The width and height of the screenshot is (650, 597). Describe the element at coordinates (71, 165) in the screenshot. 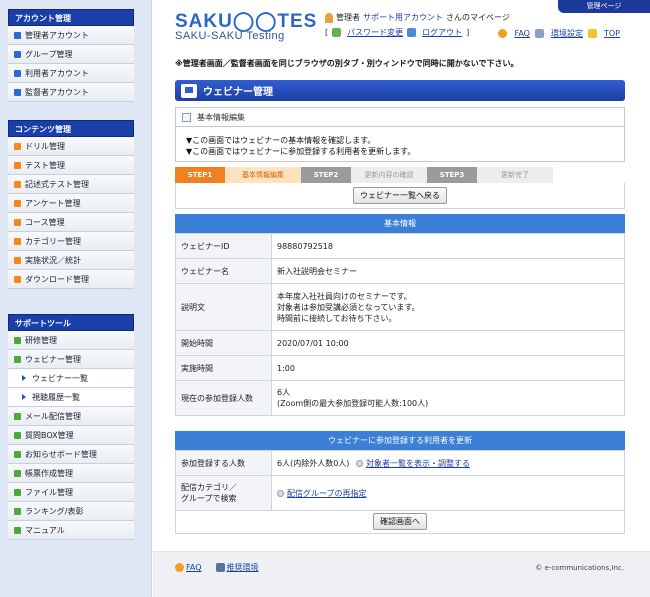

I see `sidebar-item: テスト管理` at that location.